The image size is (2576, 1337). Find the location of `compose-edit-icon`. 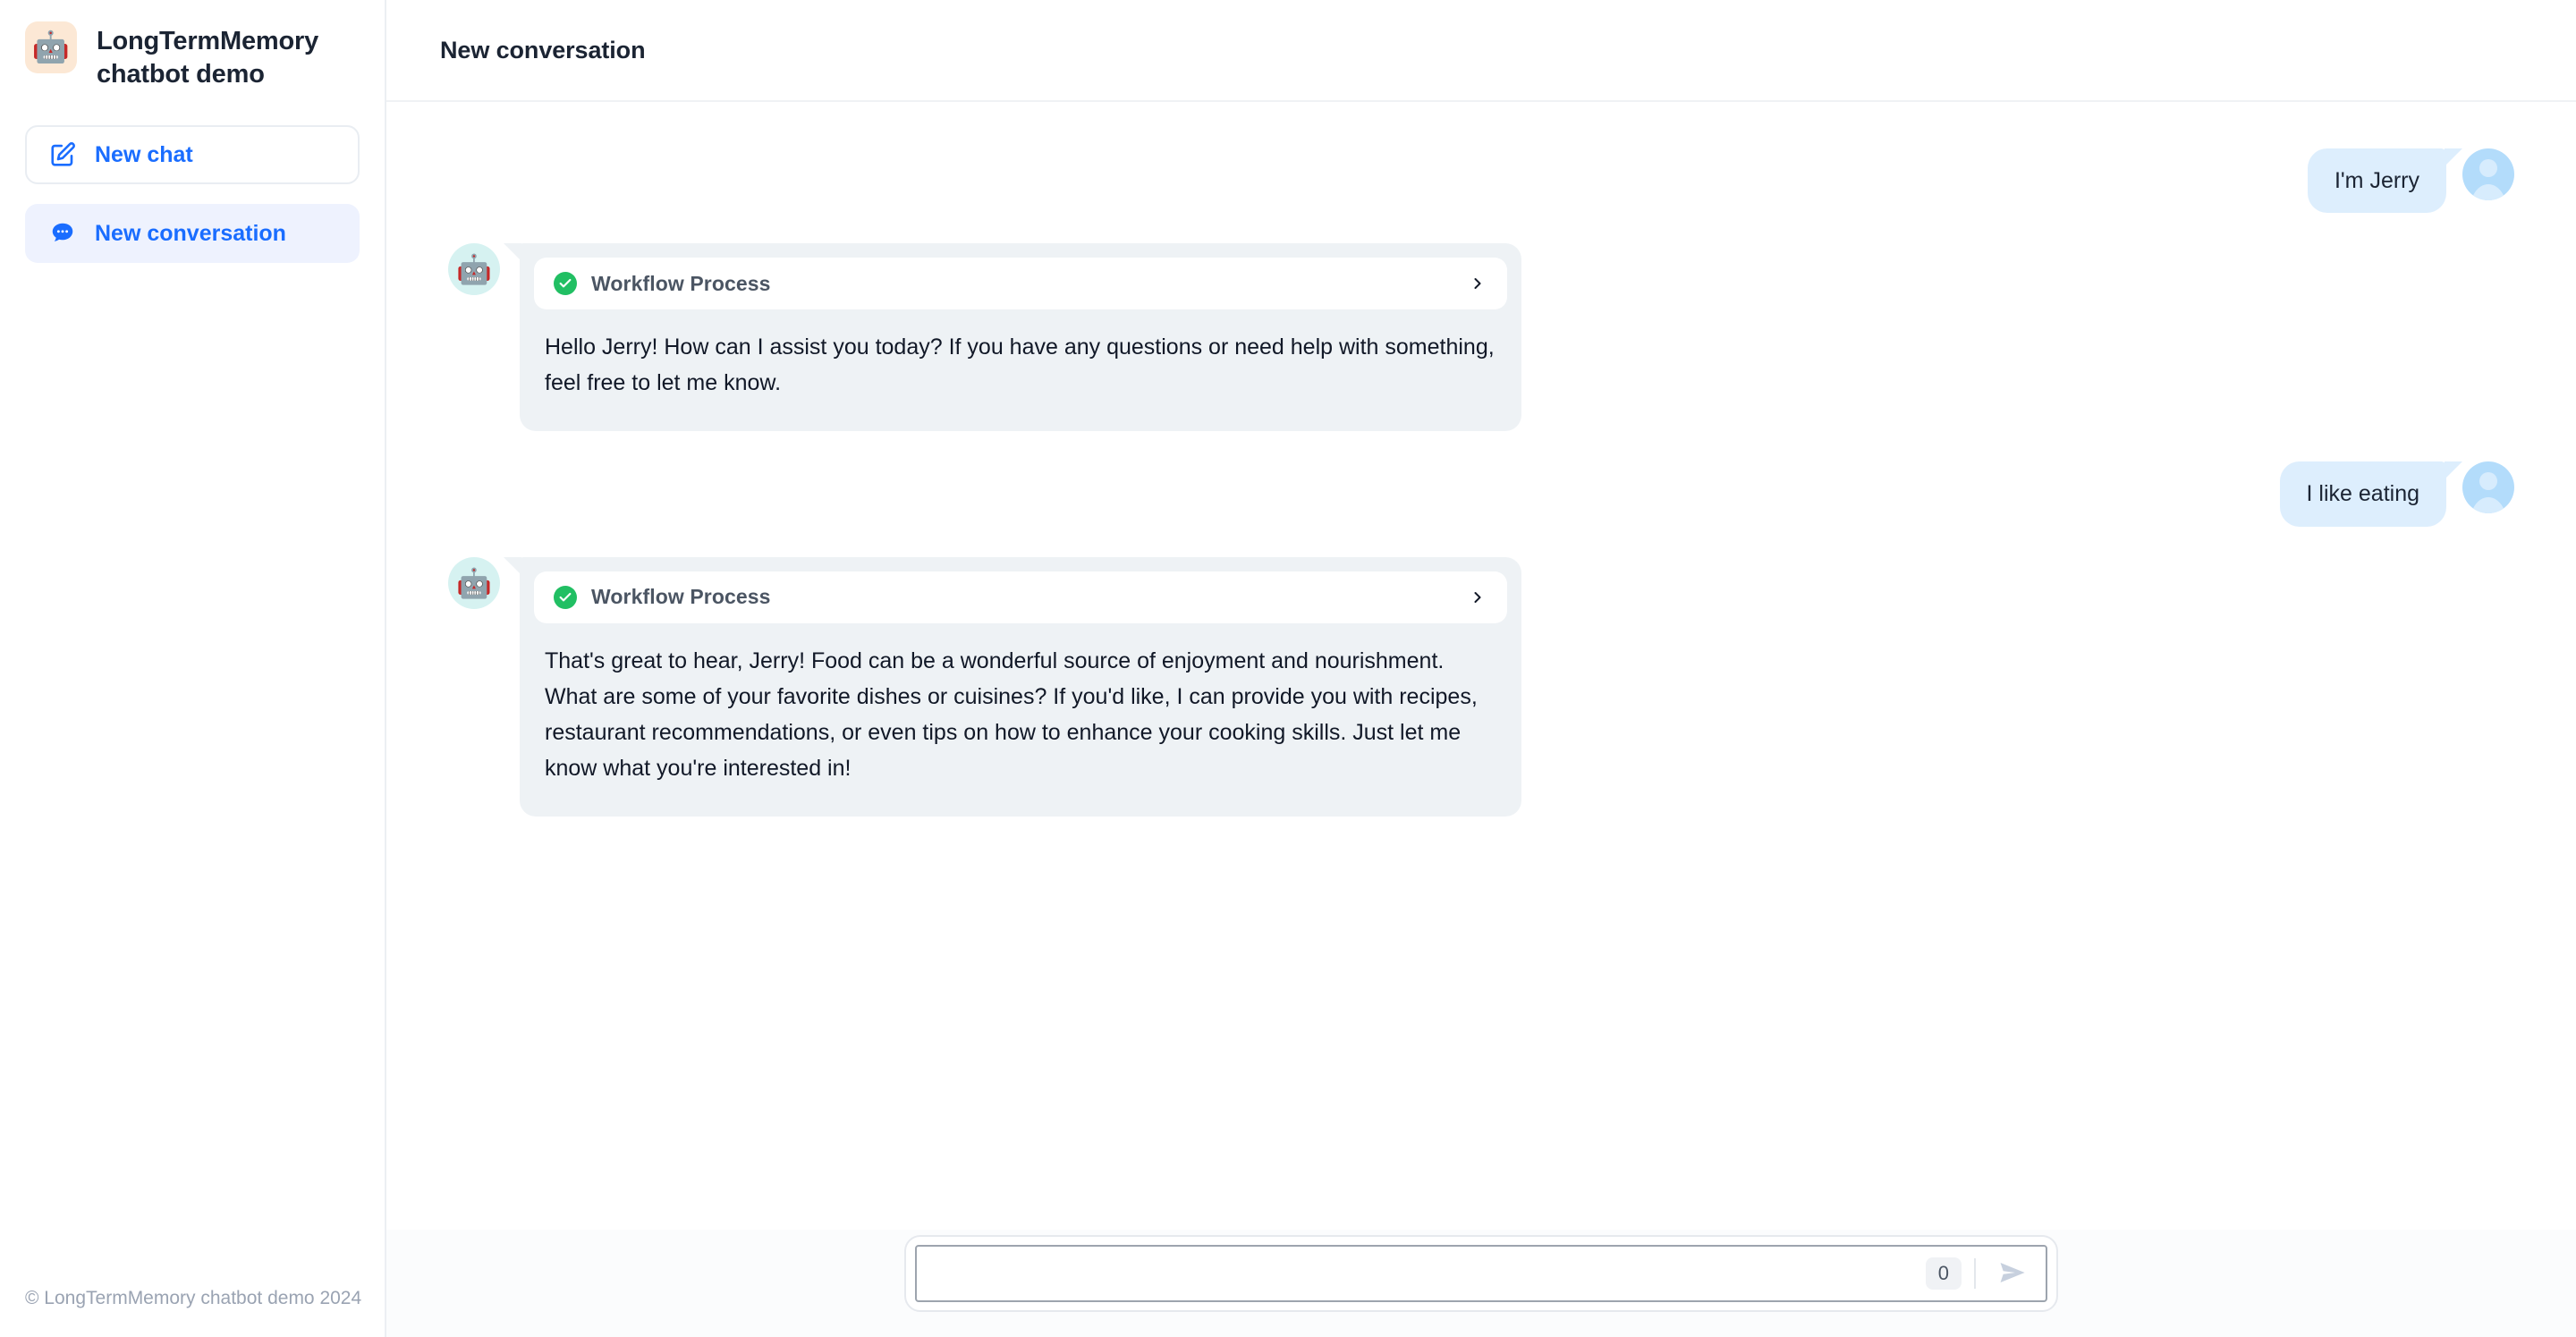

compose-edit-icon is located at coordinates (62, 154).